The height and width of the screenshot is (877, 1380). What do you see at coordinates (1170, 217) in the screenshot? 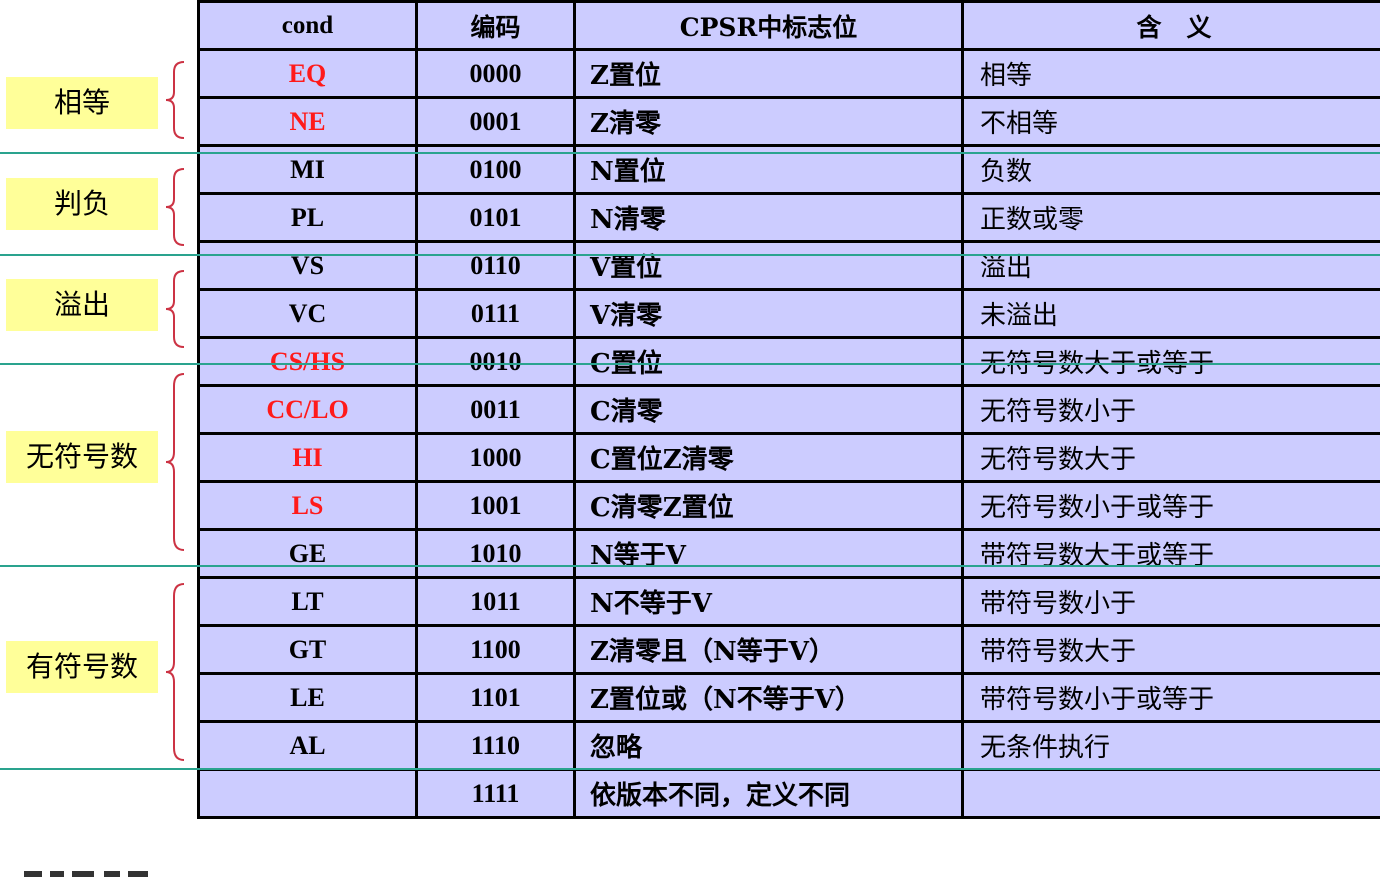
I see `meaning-cell: 正数或零` at bounding box center [1170, 217].